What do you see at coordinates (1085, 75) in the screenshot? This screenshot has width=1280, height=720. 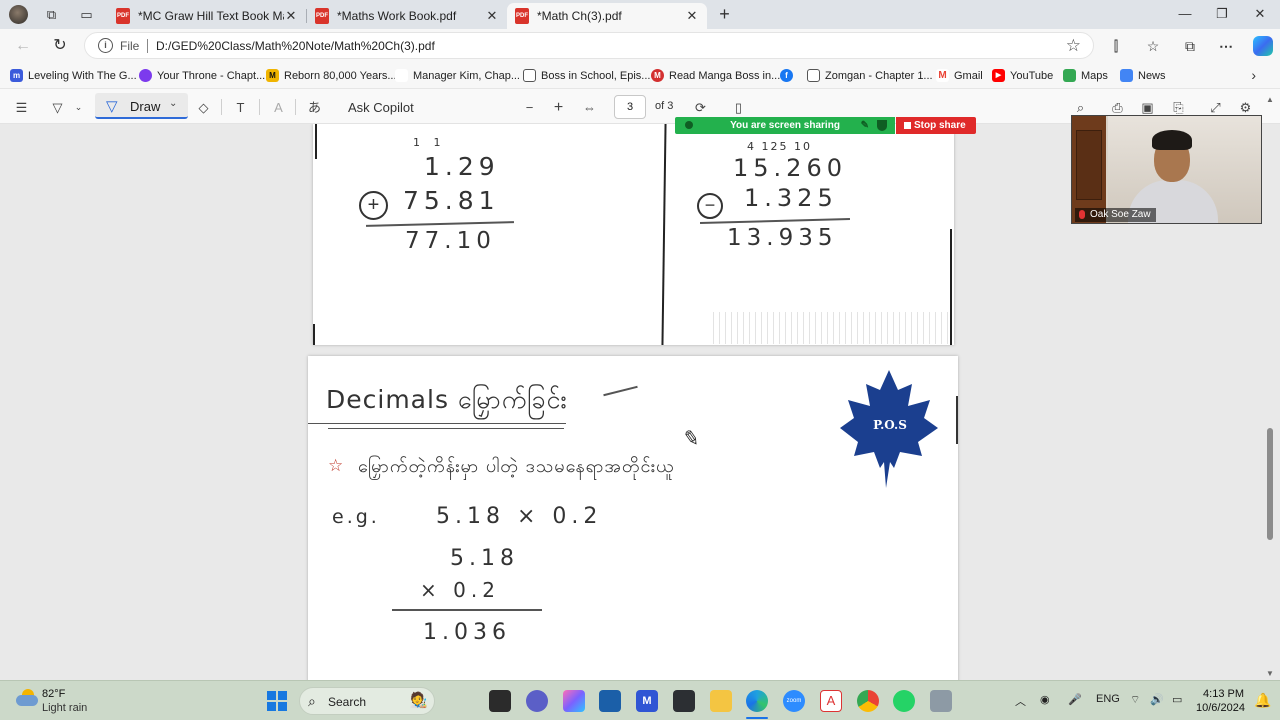 I see `favorite-item: Maps` at bounding box center [1085, 75].